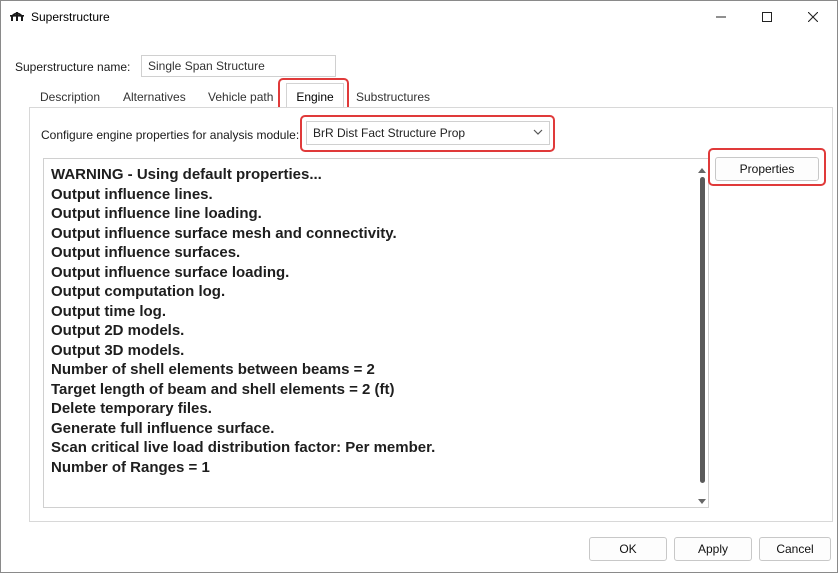 The image size is (838, 573). I want to click on window-title: Superstructure, so click(70, 17).